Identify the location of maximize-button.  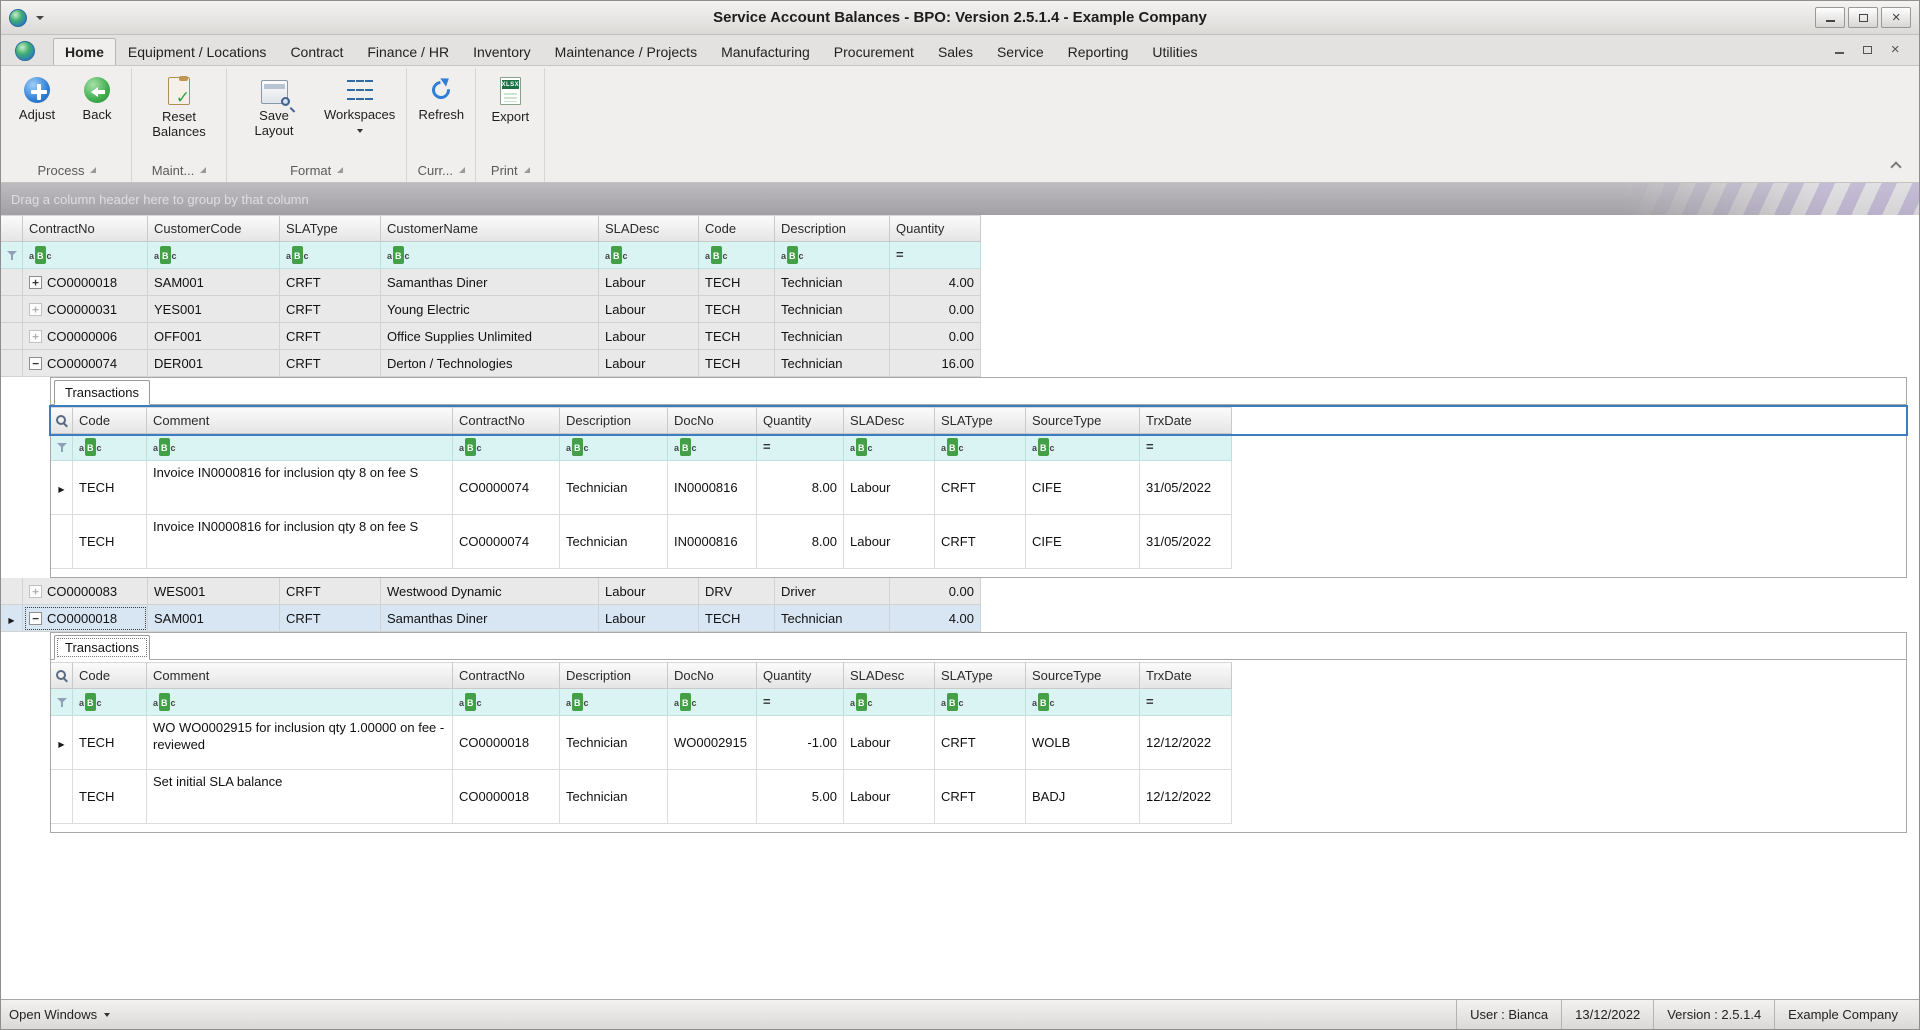
(1863, 17).